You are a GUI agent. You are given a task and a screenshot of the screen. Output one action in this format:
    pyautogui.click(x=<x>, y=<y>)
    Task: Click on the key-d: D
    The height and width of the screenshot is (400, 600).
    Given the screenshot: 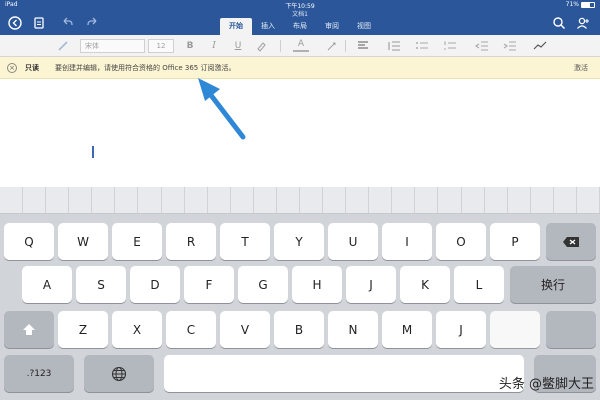 What is the action you would take?
    pyautogui.click(x=155, y=284)
    